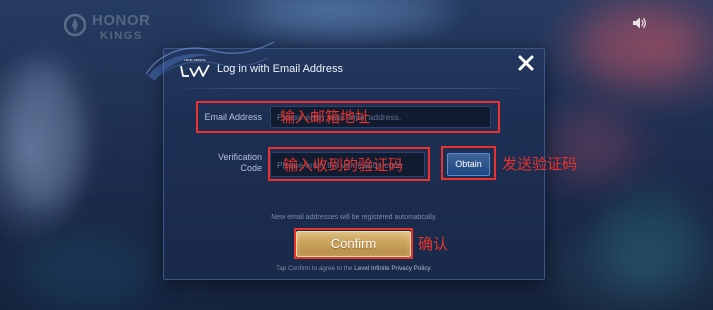  What do you see at coordinates (431, 268) in the screenshot?
I see `privacy-suffix: .` at bounding box center [431, 268].